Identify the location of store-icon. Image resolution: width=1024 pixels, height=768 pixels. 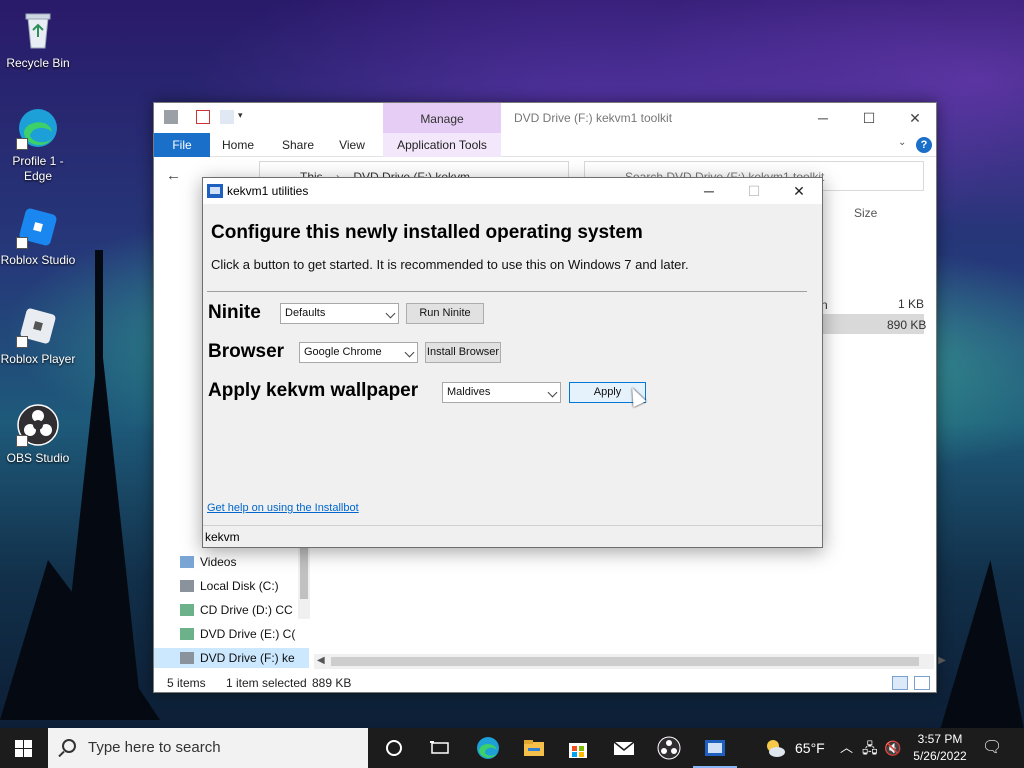
(578, 748).